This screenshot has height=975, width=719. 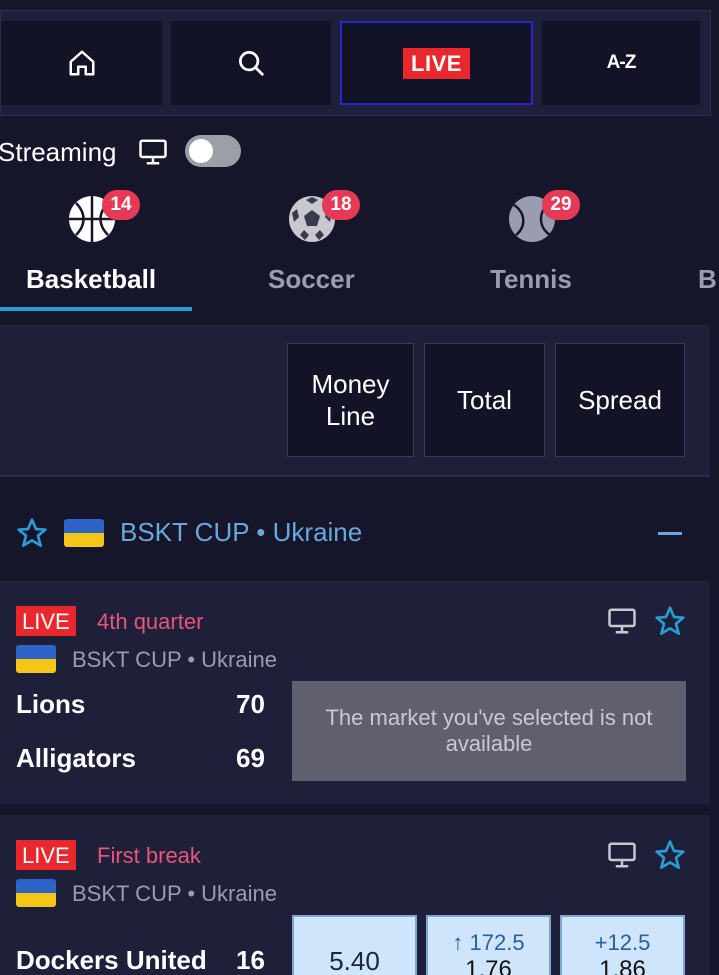 I want to click on count-badge: 18, so click(x=341, y=205).